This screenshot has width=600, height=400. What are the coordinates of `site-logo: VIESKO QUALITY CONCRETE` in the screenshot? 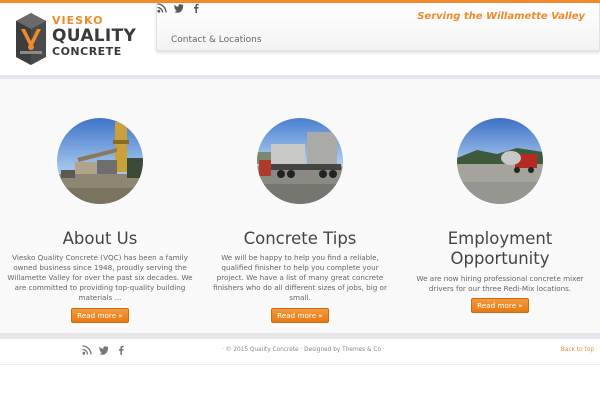 It's located at (75, 41).